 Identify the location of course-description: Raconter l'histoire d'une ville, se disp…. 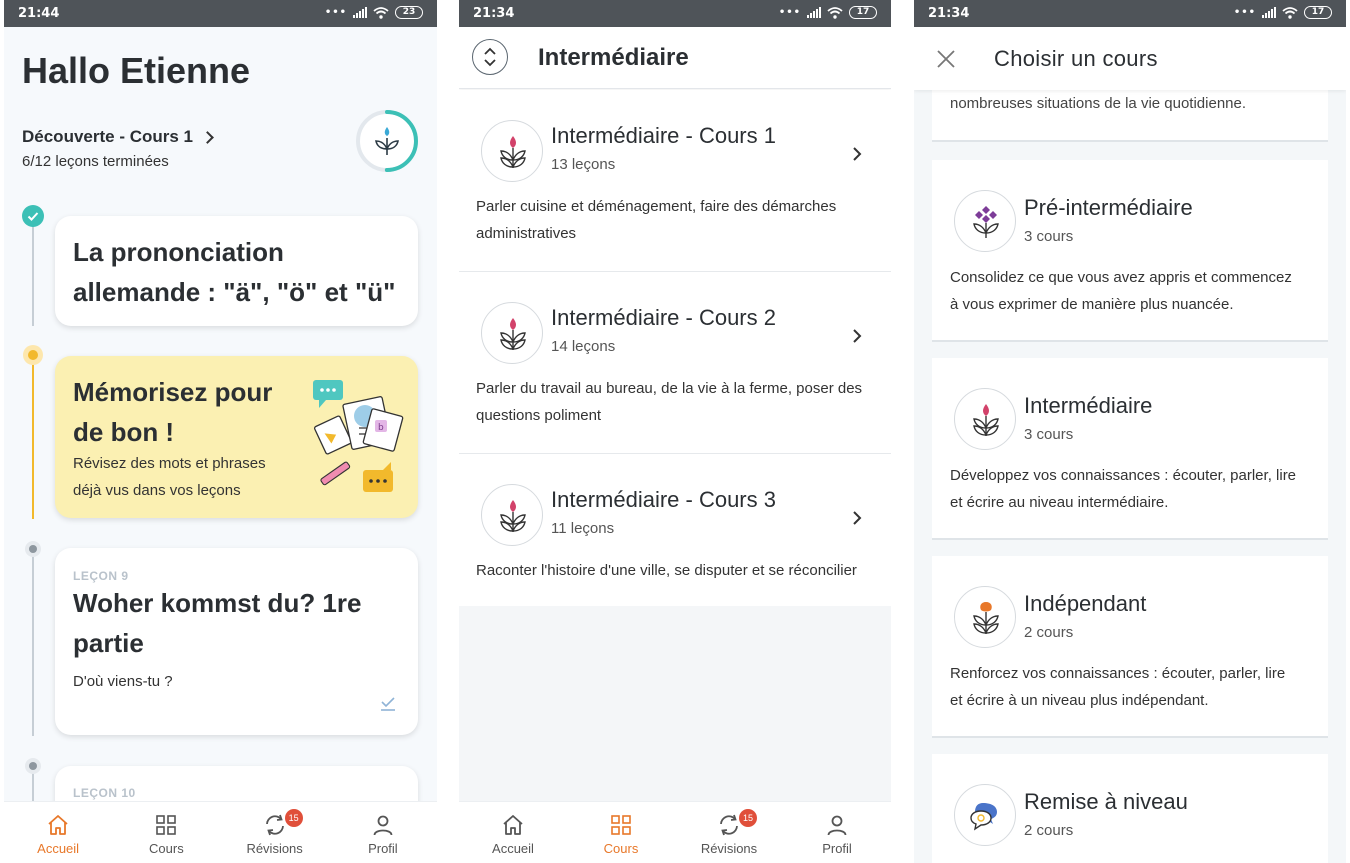
(666, 570).